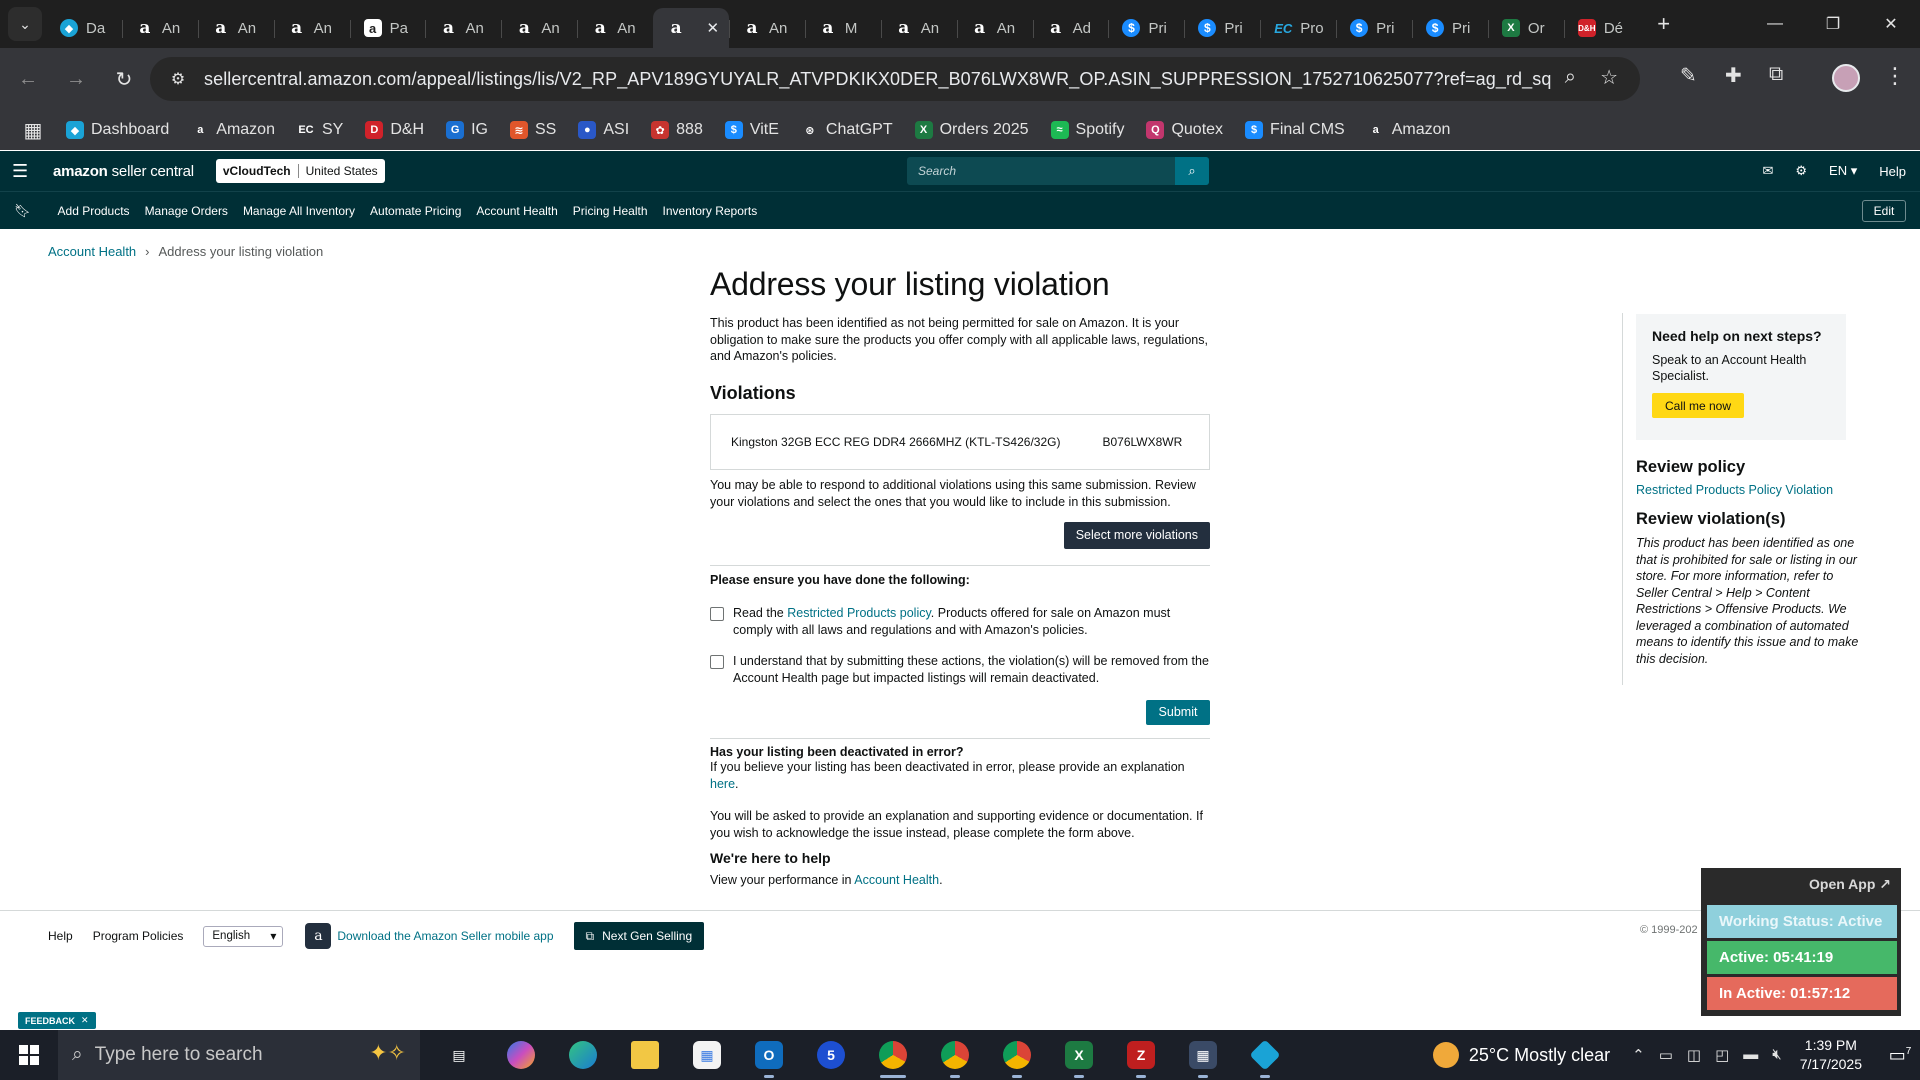 The width and height of the screenshot is (1920, 1080). Describe the element at coordinates (459, 1055) in the screenshot. I see `task-view-icon: ▤` at that location.